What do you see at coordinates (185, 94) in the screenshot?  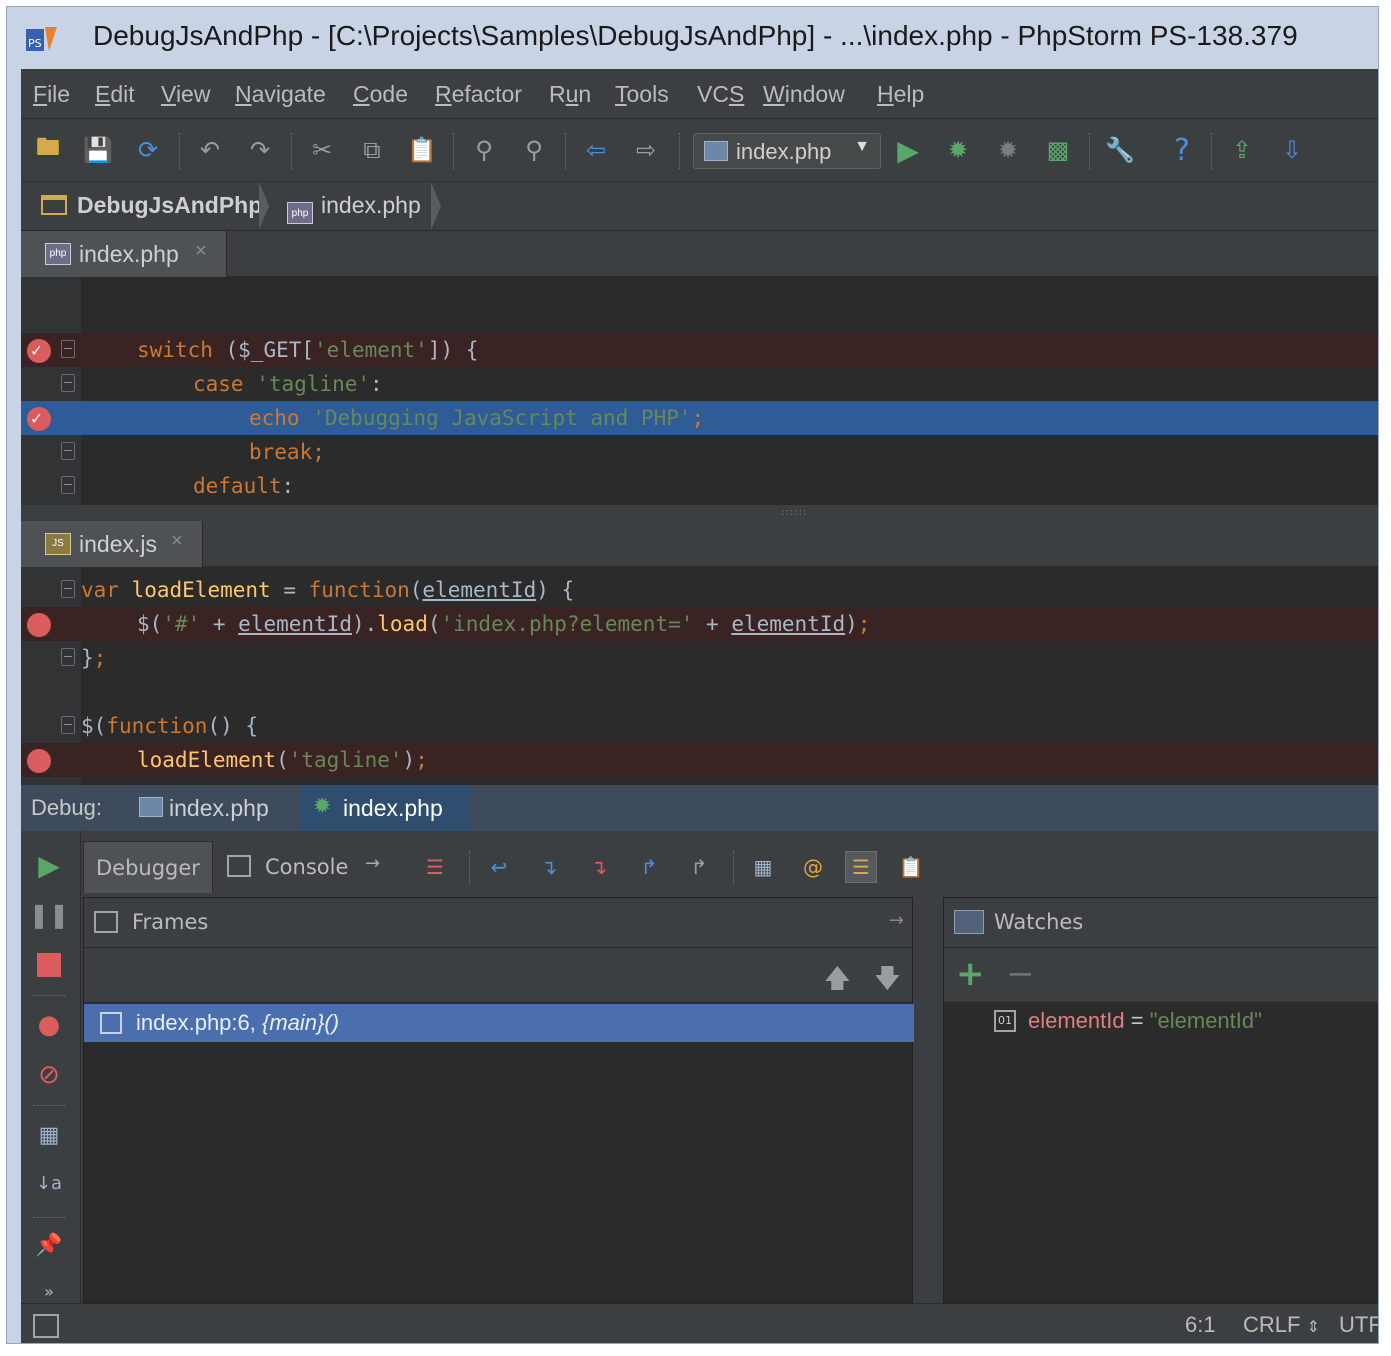 I see `menu-item: View` at bounding box center [185, 94].